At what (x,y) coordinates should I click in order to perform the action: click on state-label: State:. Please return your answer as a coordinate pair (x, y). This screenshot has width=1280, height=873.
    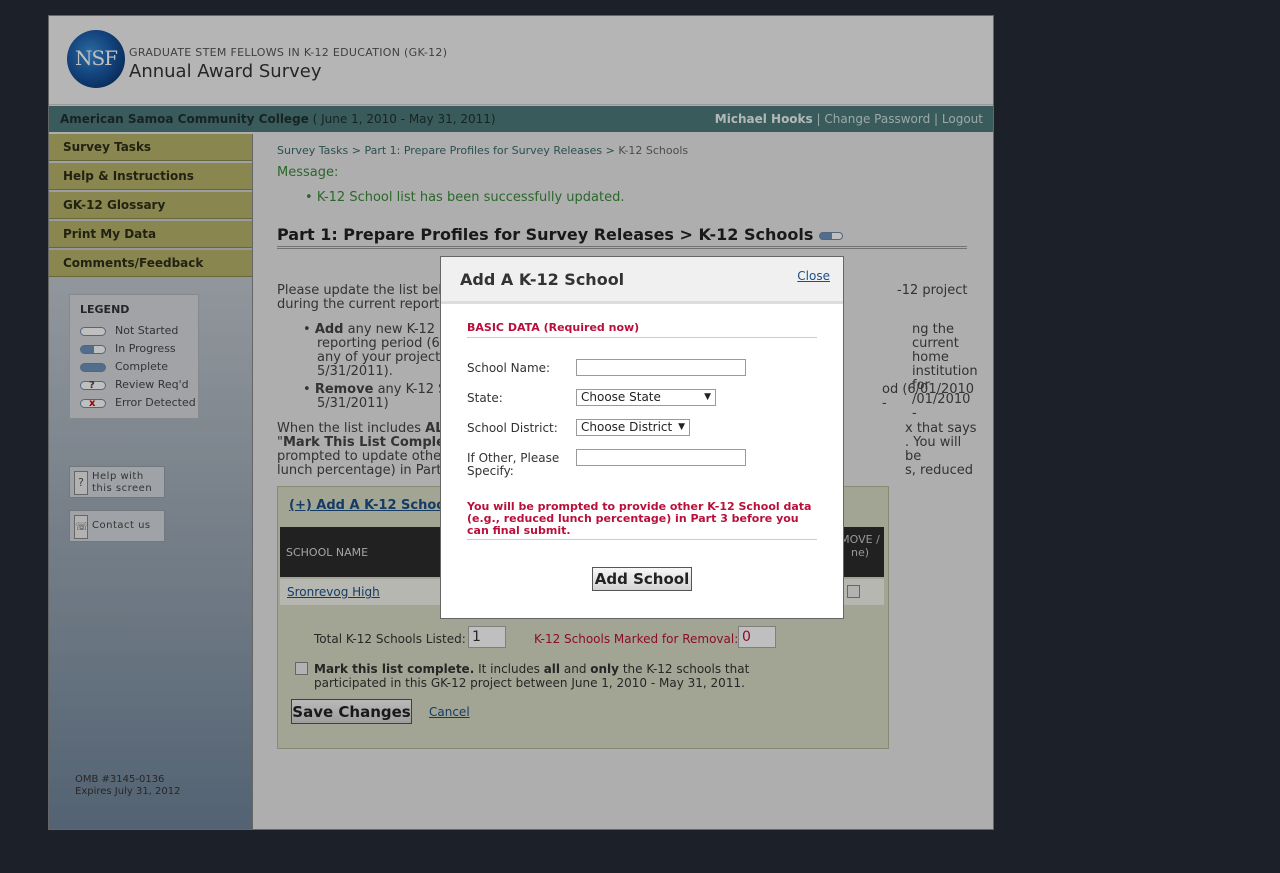
    Looking at the image, I should click on (485, 398).